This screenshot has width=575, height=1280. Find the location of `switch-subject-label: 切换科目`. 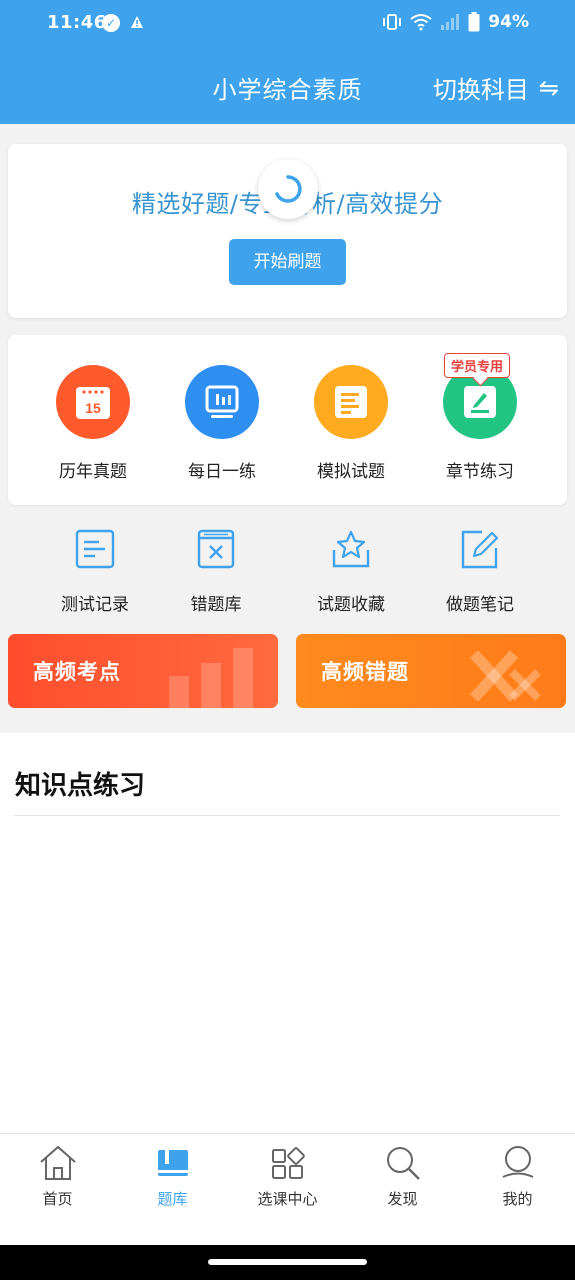

switch-subject-label: 切换科目 is located at coordinates (480, 90).